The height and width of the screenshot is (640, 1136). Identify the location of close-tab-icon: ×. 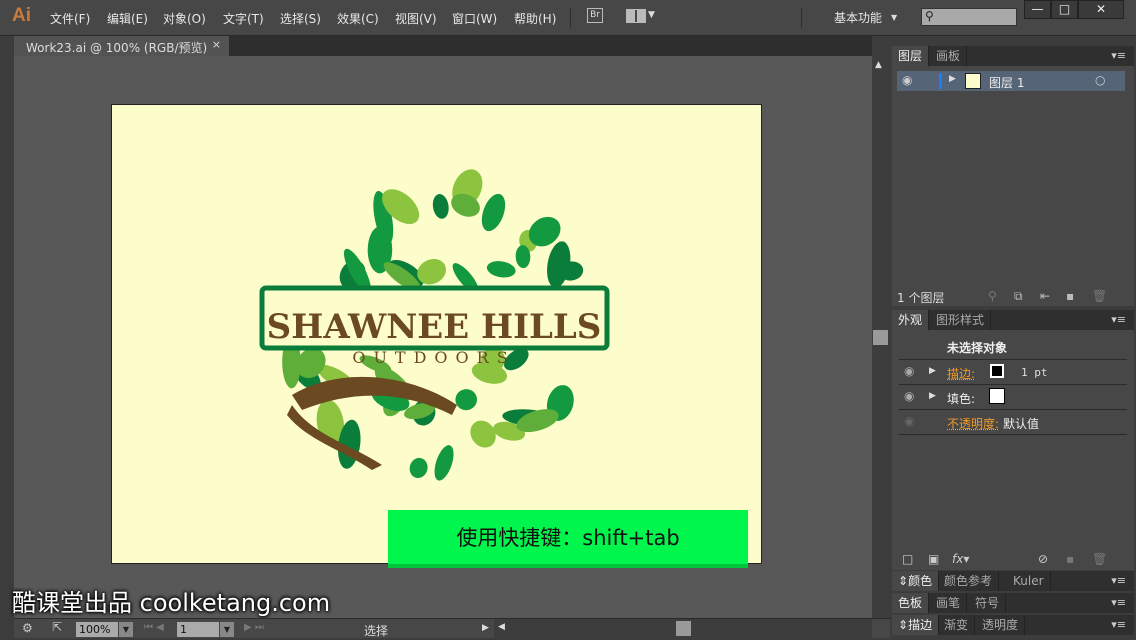
(216, 44).